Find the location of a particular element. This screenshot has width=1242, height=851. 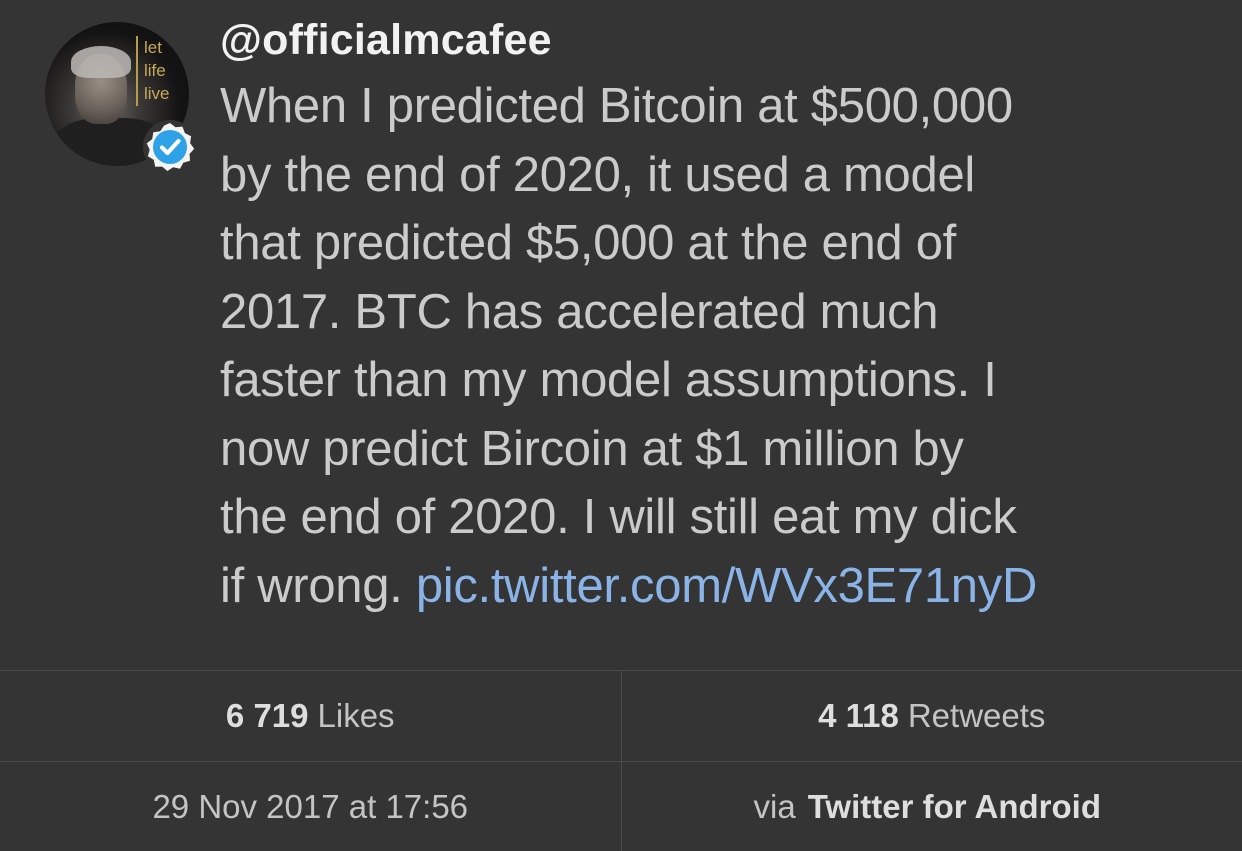

tweet-text-line: 2017. BTC has accelerated much is located at coordinates (725, 312).